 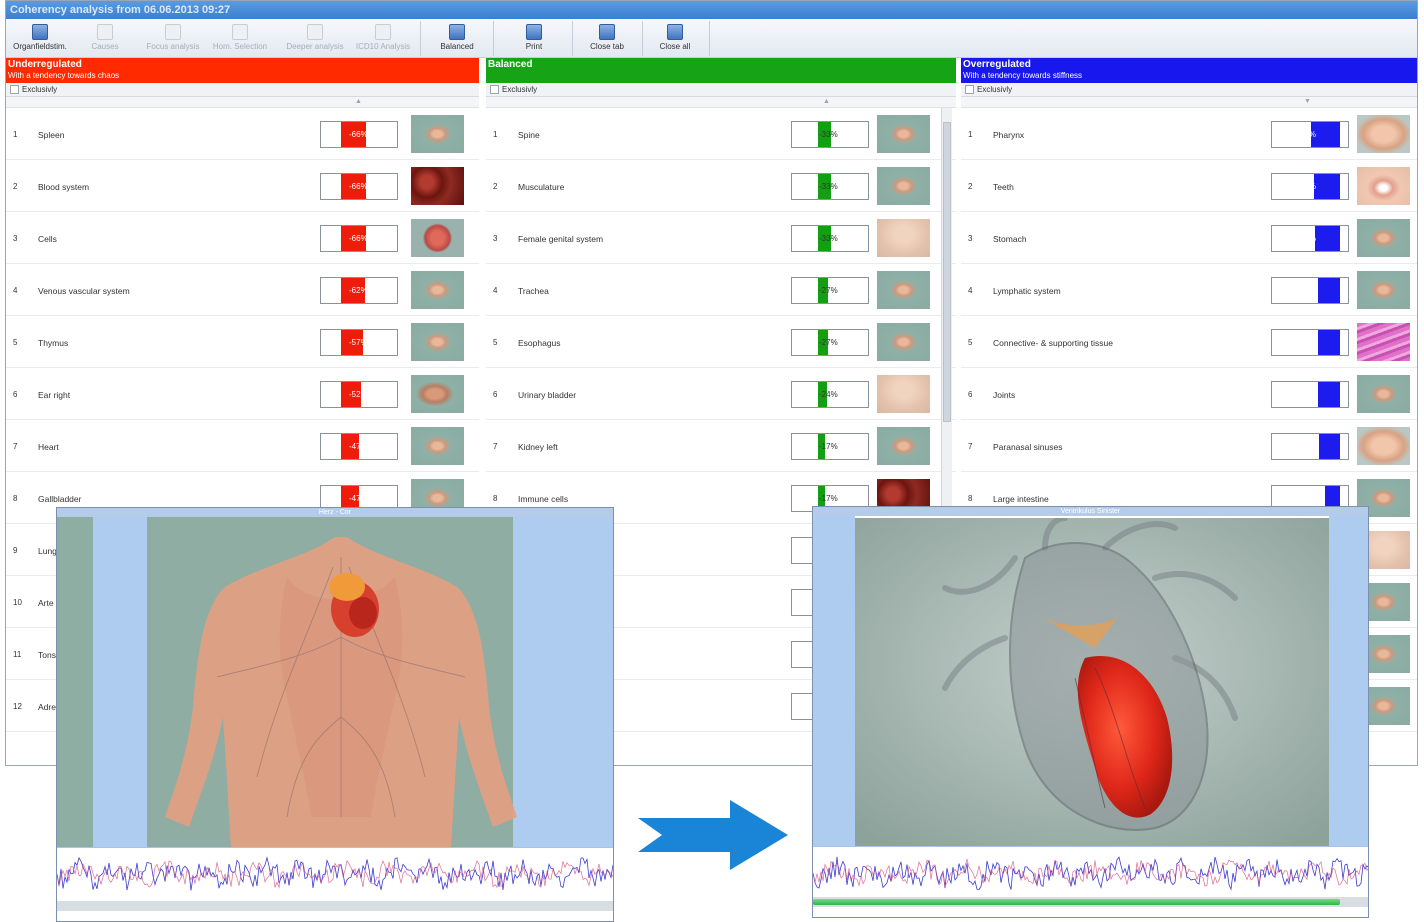 I want to click on viewer-frame-left, so click(x=834, y=681).